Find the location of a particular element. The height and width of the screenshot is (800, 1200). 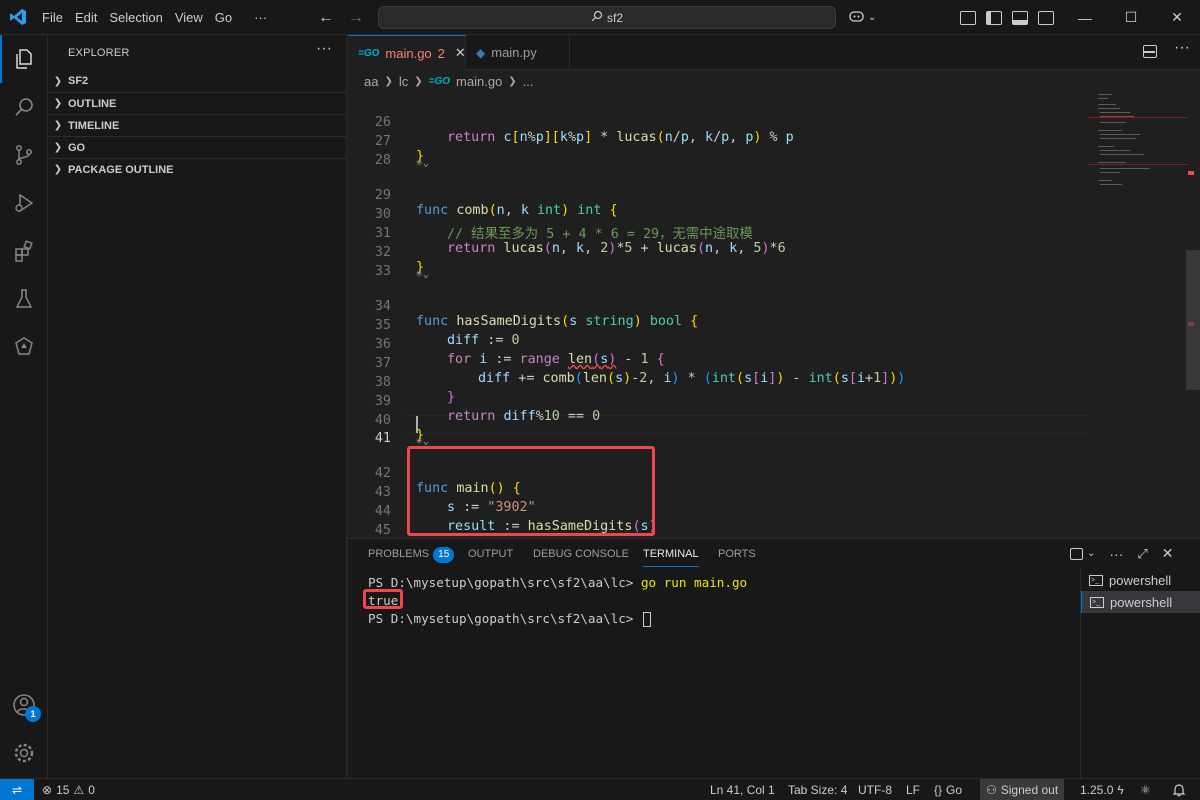

terminal-list-item: >_ powershell is located at coordinates (1140, 580).